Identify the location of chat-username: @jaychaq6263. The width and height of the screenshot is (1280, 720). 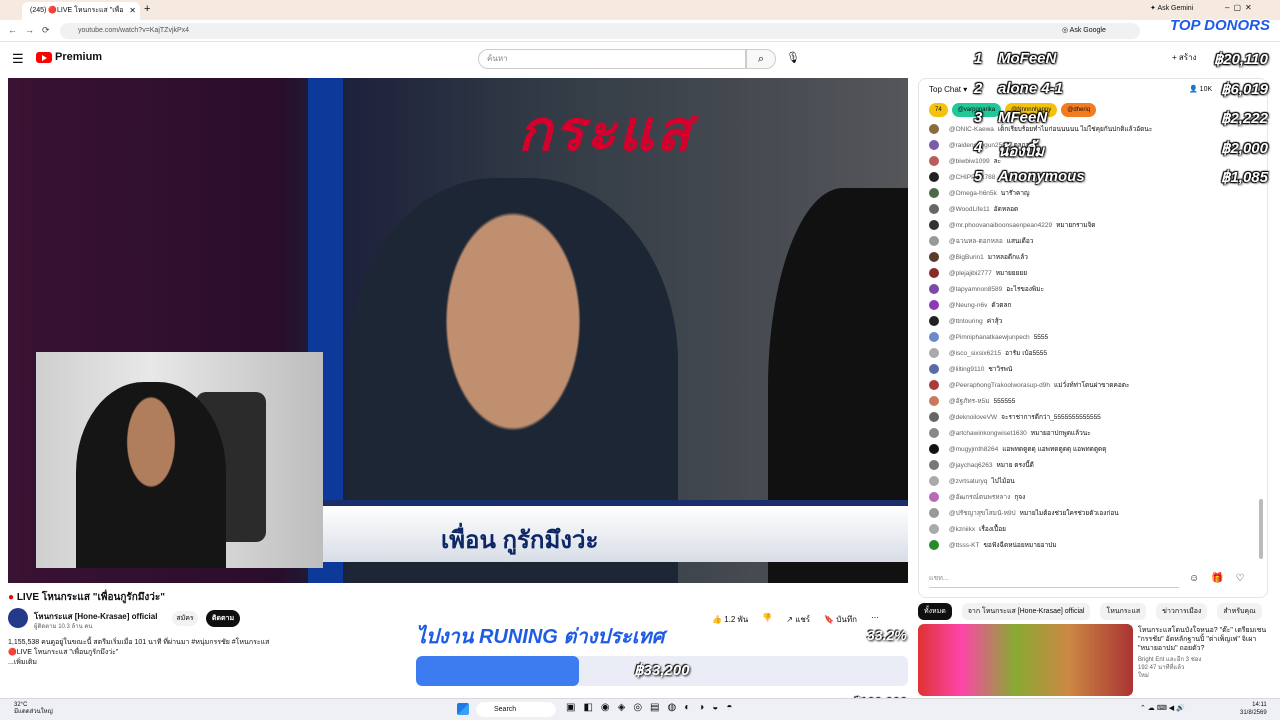
(970, 465).